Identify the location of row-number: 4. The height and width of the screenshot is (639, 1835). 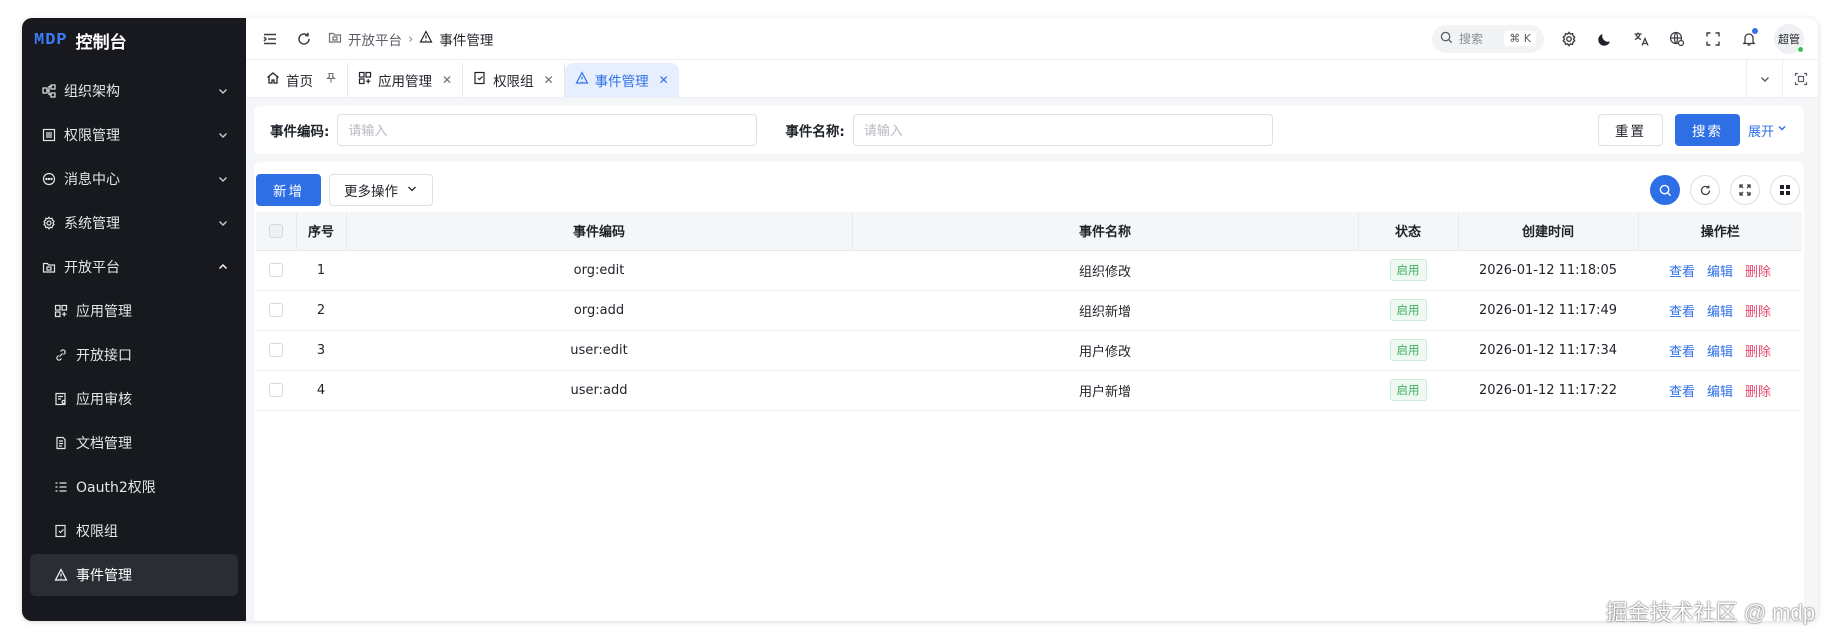
(321, 390).